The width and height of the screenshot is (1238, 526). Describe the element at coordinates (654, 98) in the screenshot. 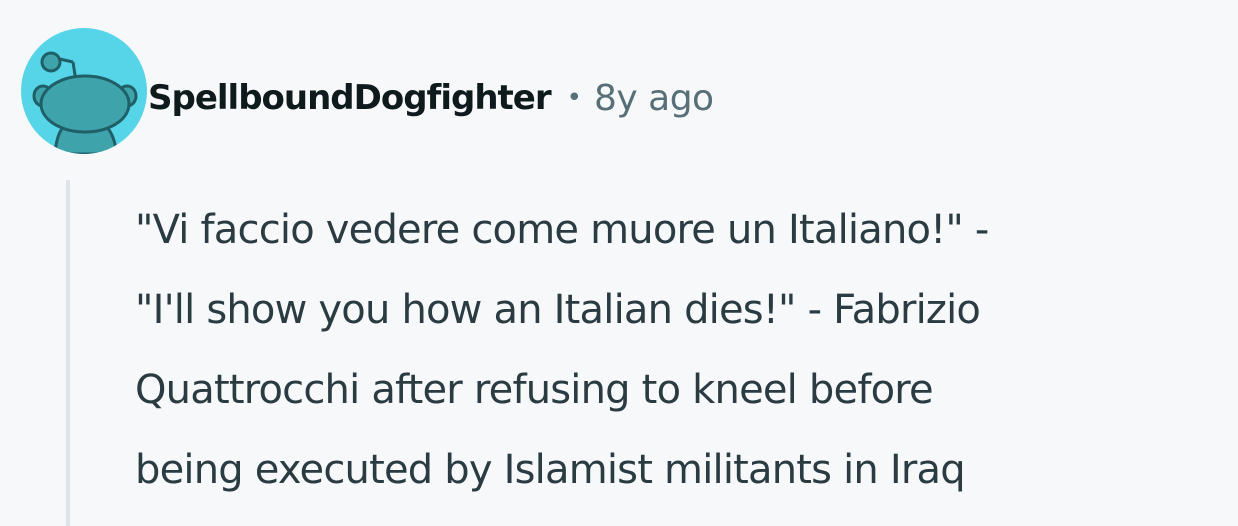

I see `comment-timestamp: 8y ago` at that location.